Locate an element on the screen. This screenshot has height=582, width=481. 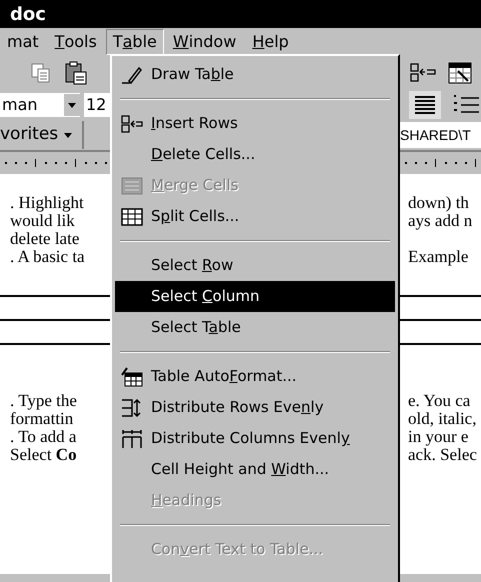
paste-icon is located at coordinates (76, 72).